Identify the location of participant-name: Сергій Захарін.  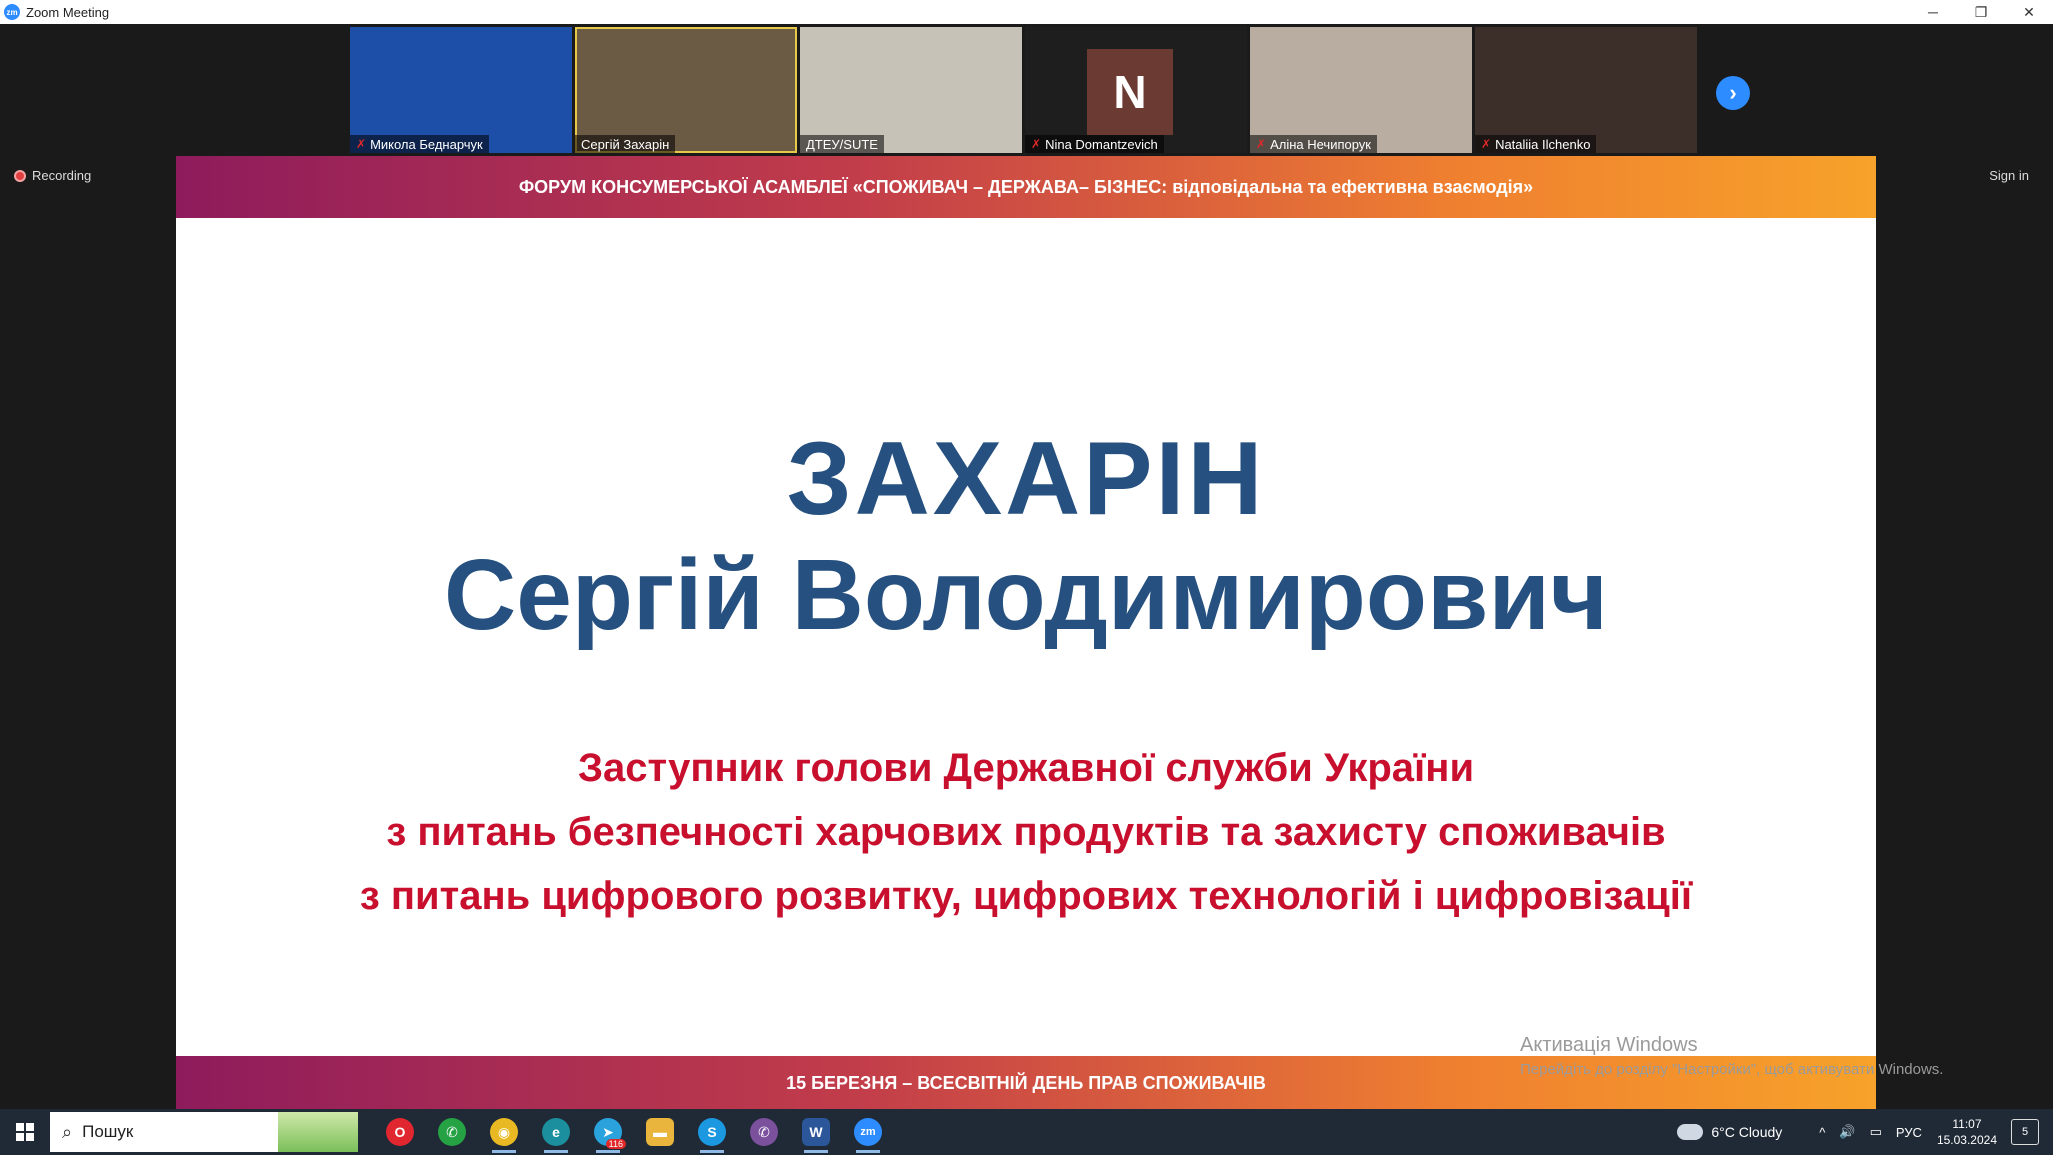
(625, 144).